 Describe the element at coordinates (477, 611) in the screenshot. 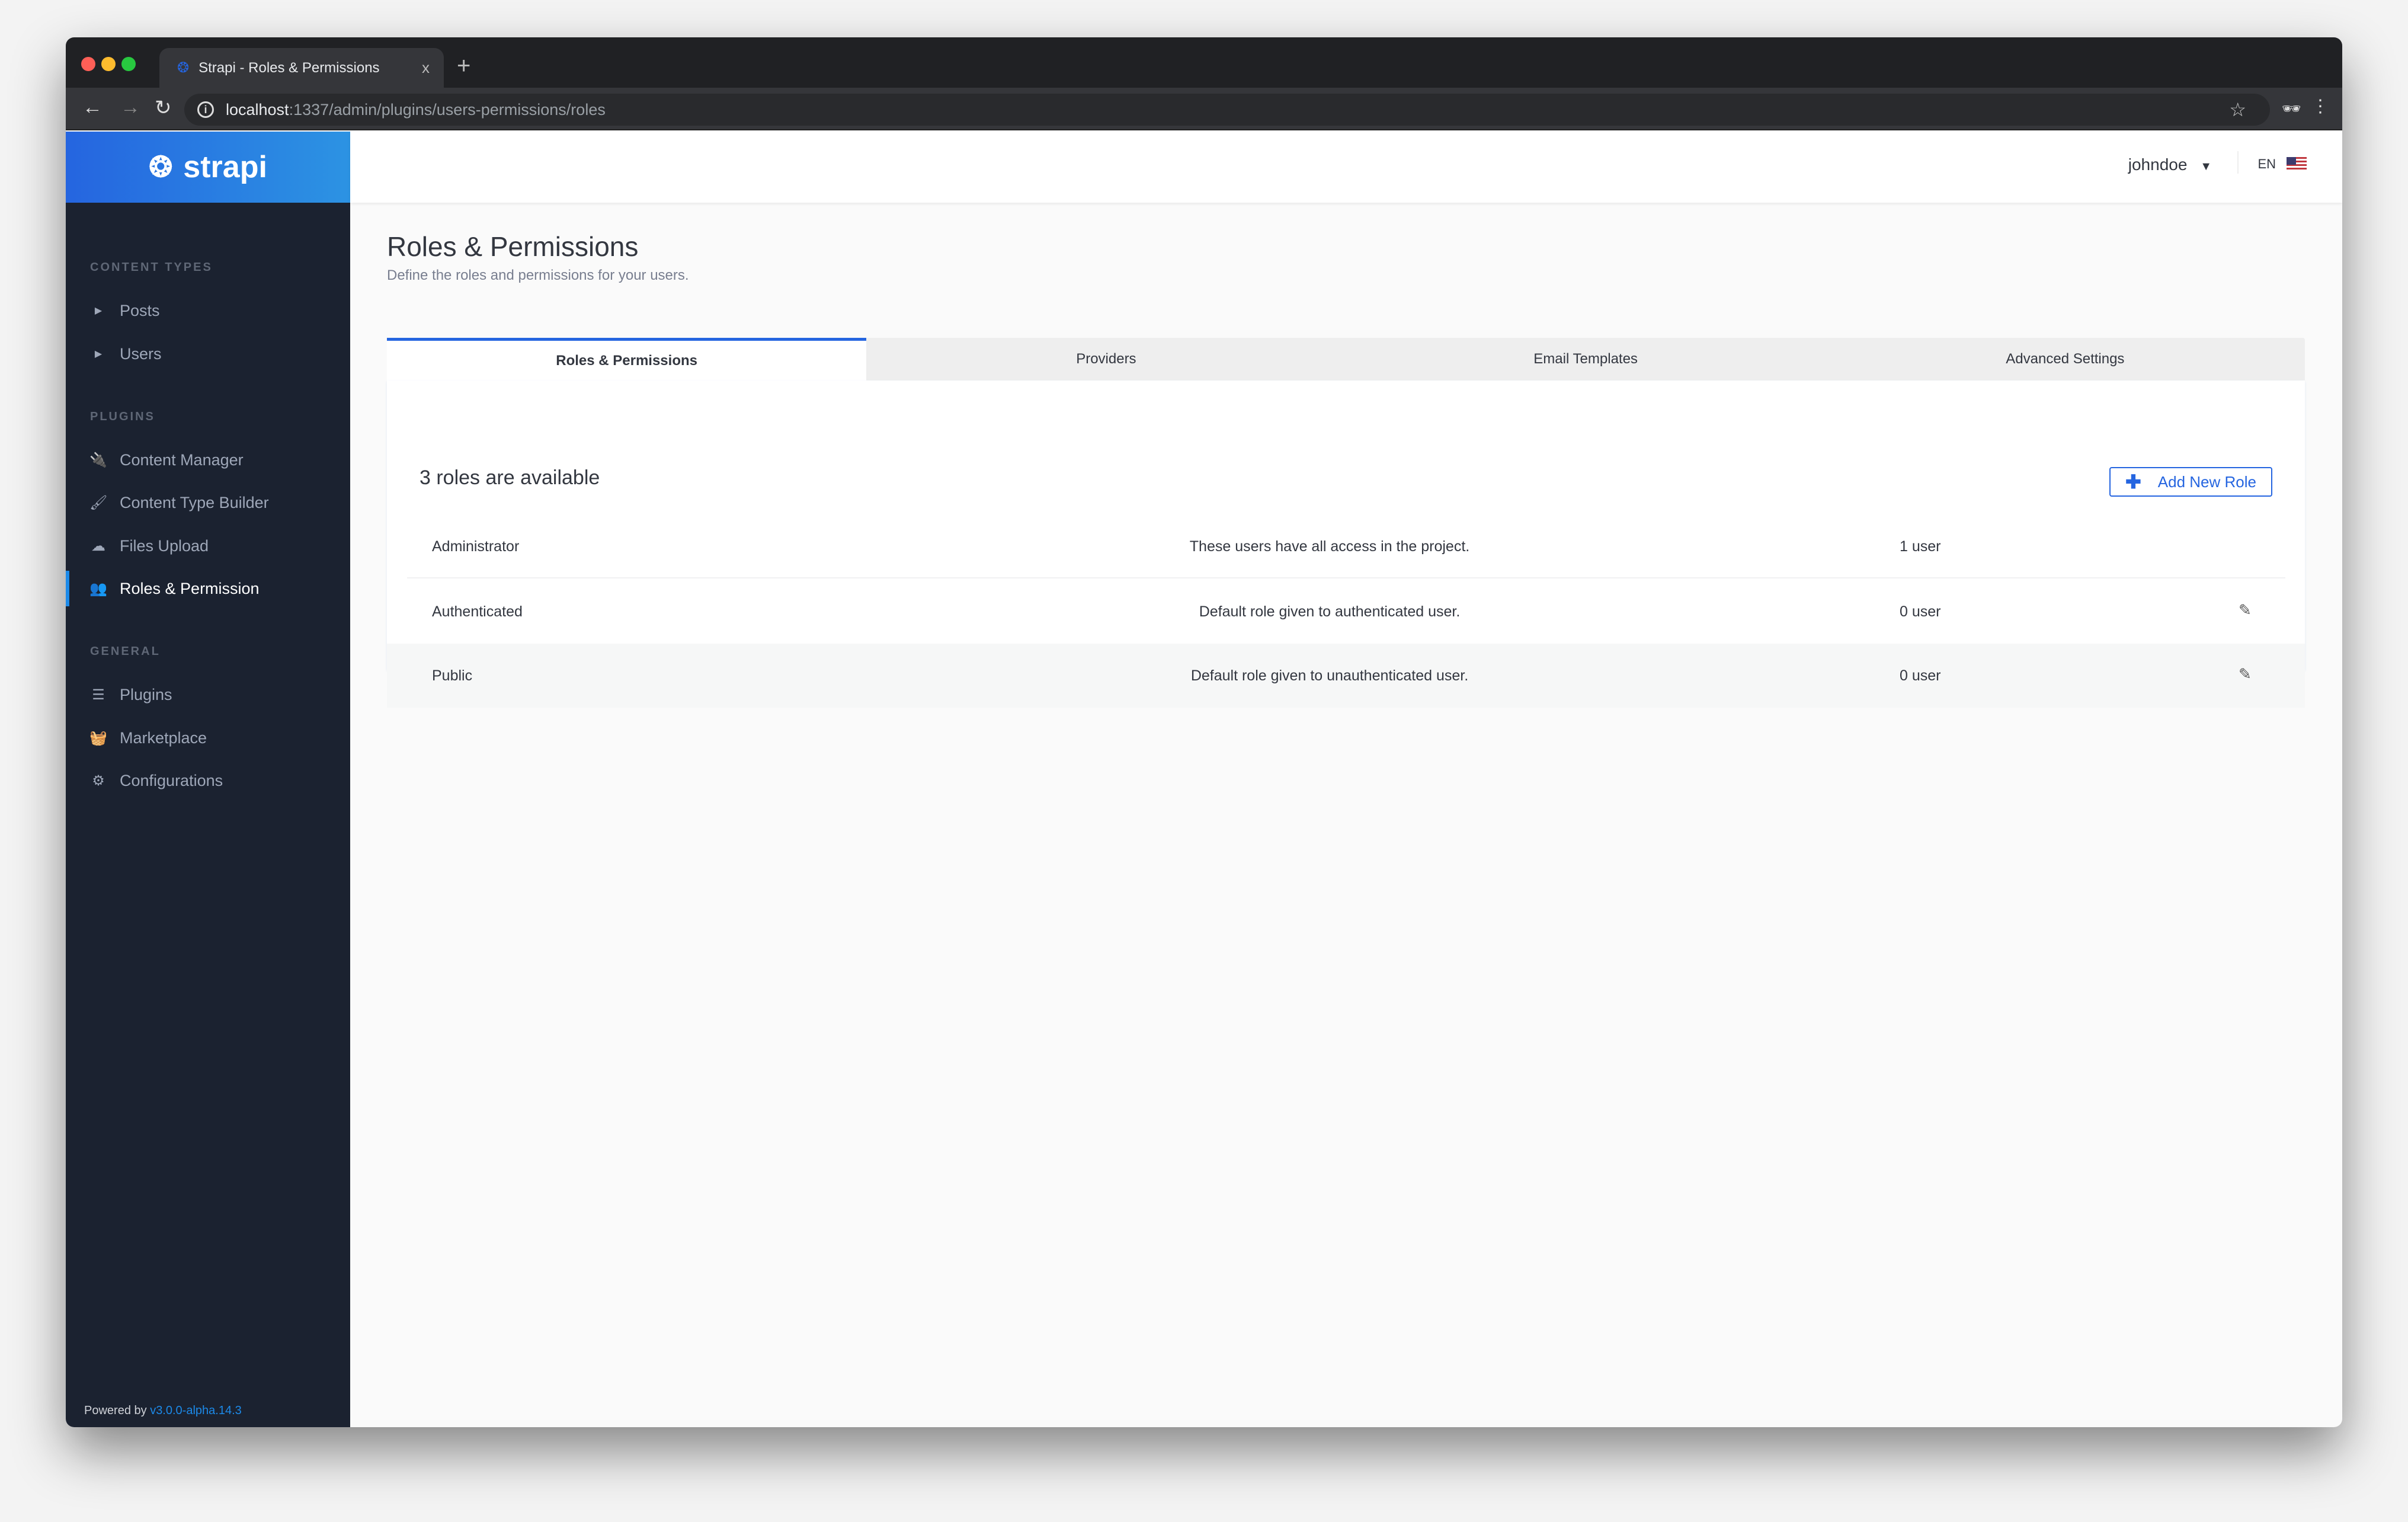

I see `role-name: Authenticated` at that location.